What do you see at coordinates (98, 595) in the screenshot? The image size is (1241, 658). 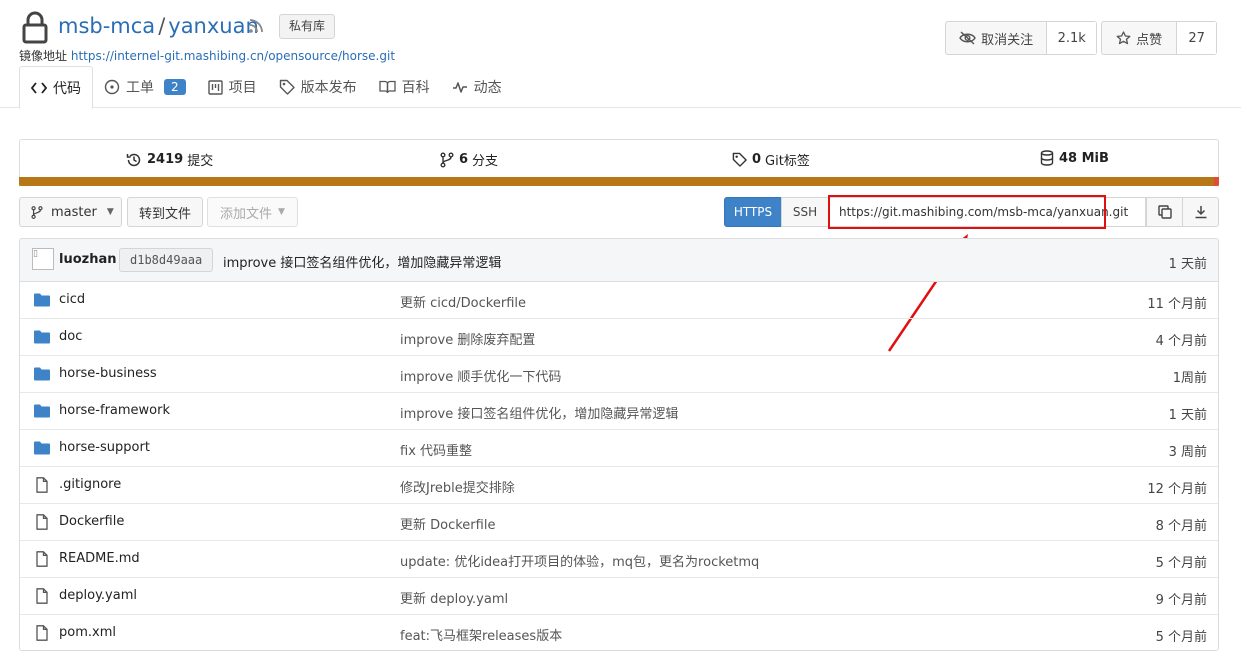 I see `file-name: deploy.yaml` at bounding box center [98, 595].